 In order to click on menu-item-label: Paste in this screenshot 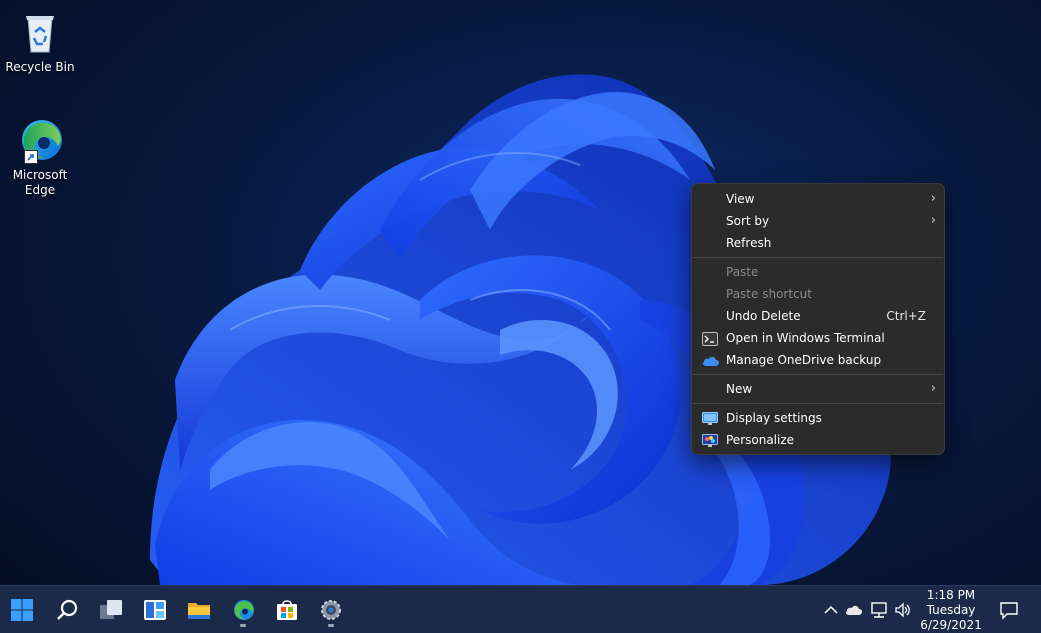, I will do `click(742, 272)`.